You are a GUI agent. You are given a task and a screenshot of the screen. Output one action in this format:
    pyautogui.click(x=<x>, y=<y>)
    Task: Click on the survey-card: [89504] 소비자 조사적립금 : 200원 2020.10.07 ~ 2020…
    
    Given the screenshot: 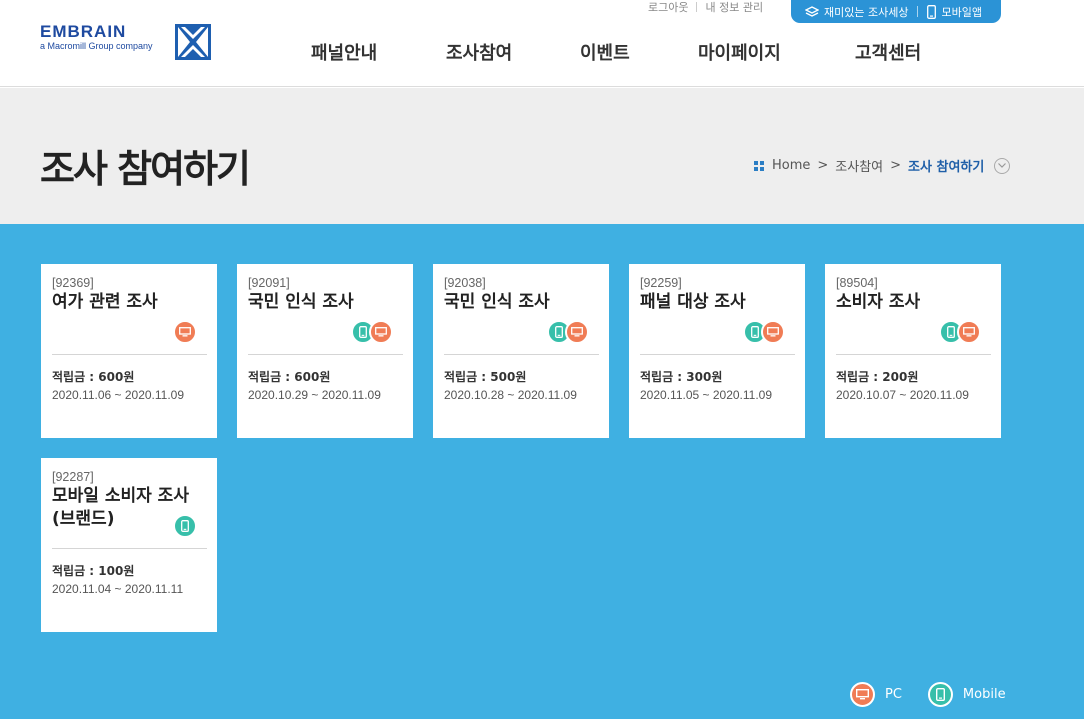 What is the action you would take?
    pyautogui.click(x=913, y=351)
    